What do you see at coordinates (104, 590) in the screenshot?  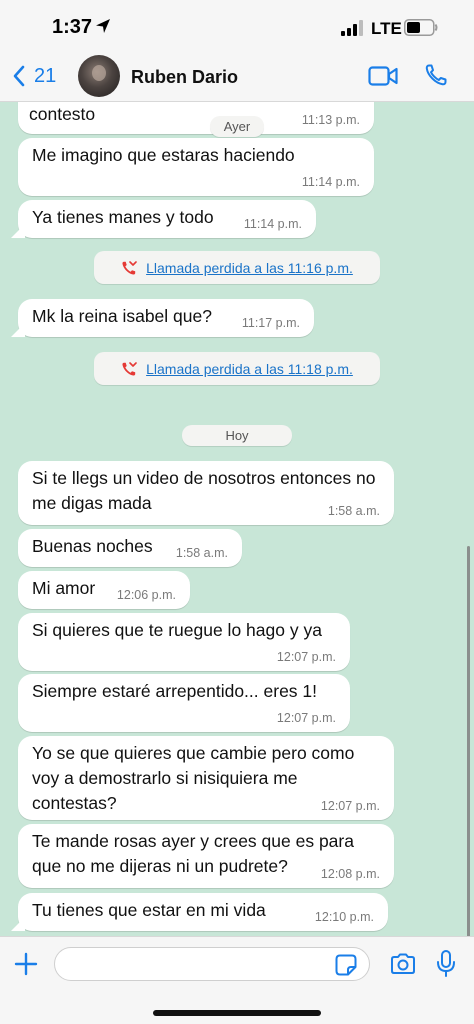 I see `message-bubble: Mi amor 12:06 p.m.` at bounding box center [104, 590].